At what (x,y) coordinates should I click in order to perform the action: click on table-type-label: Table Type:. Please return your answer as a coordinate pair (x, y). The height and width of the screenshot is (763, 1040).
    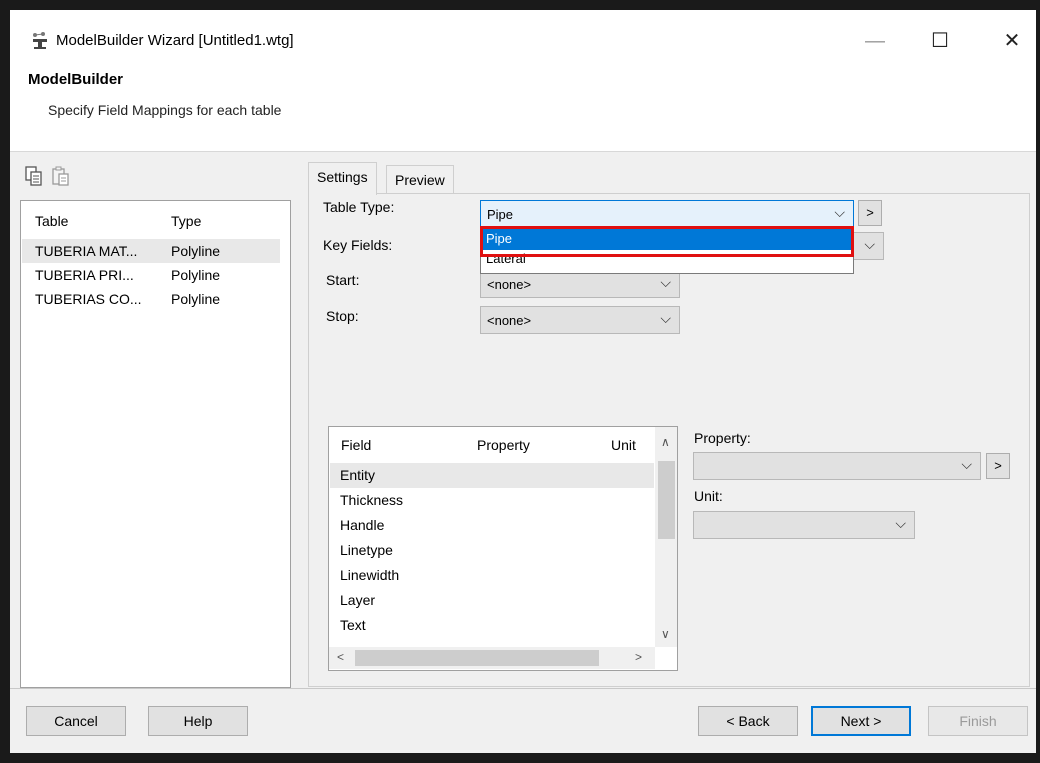
    Looking at the image, I should click on (359, 207).